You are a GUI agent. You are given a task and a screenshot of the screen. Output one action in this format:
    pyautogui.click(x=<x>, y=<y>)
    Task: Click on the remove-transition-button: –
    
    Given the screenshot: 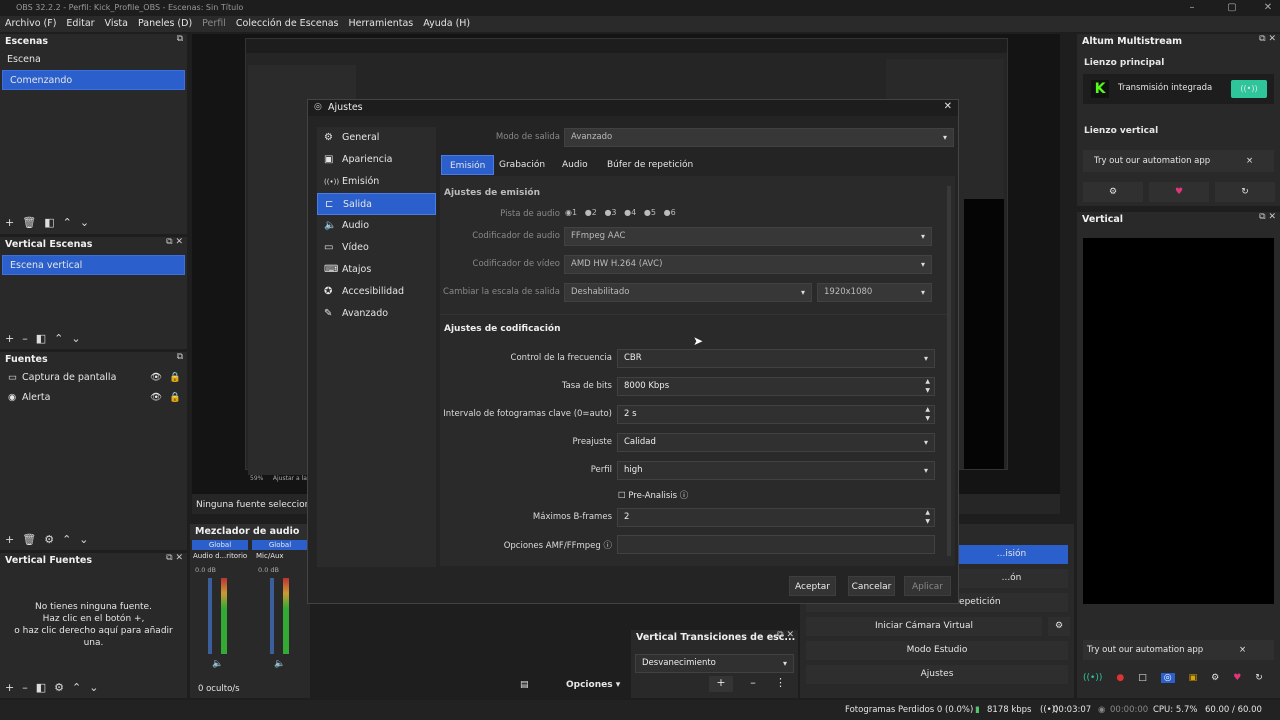 What is the action you would take?
    pyautogui.click(x=753, y=684)
    